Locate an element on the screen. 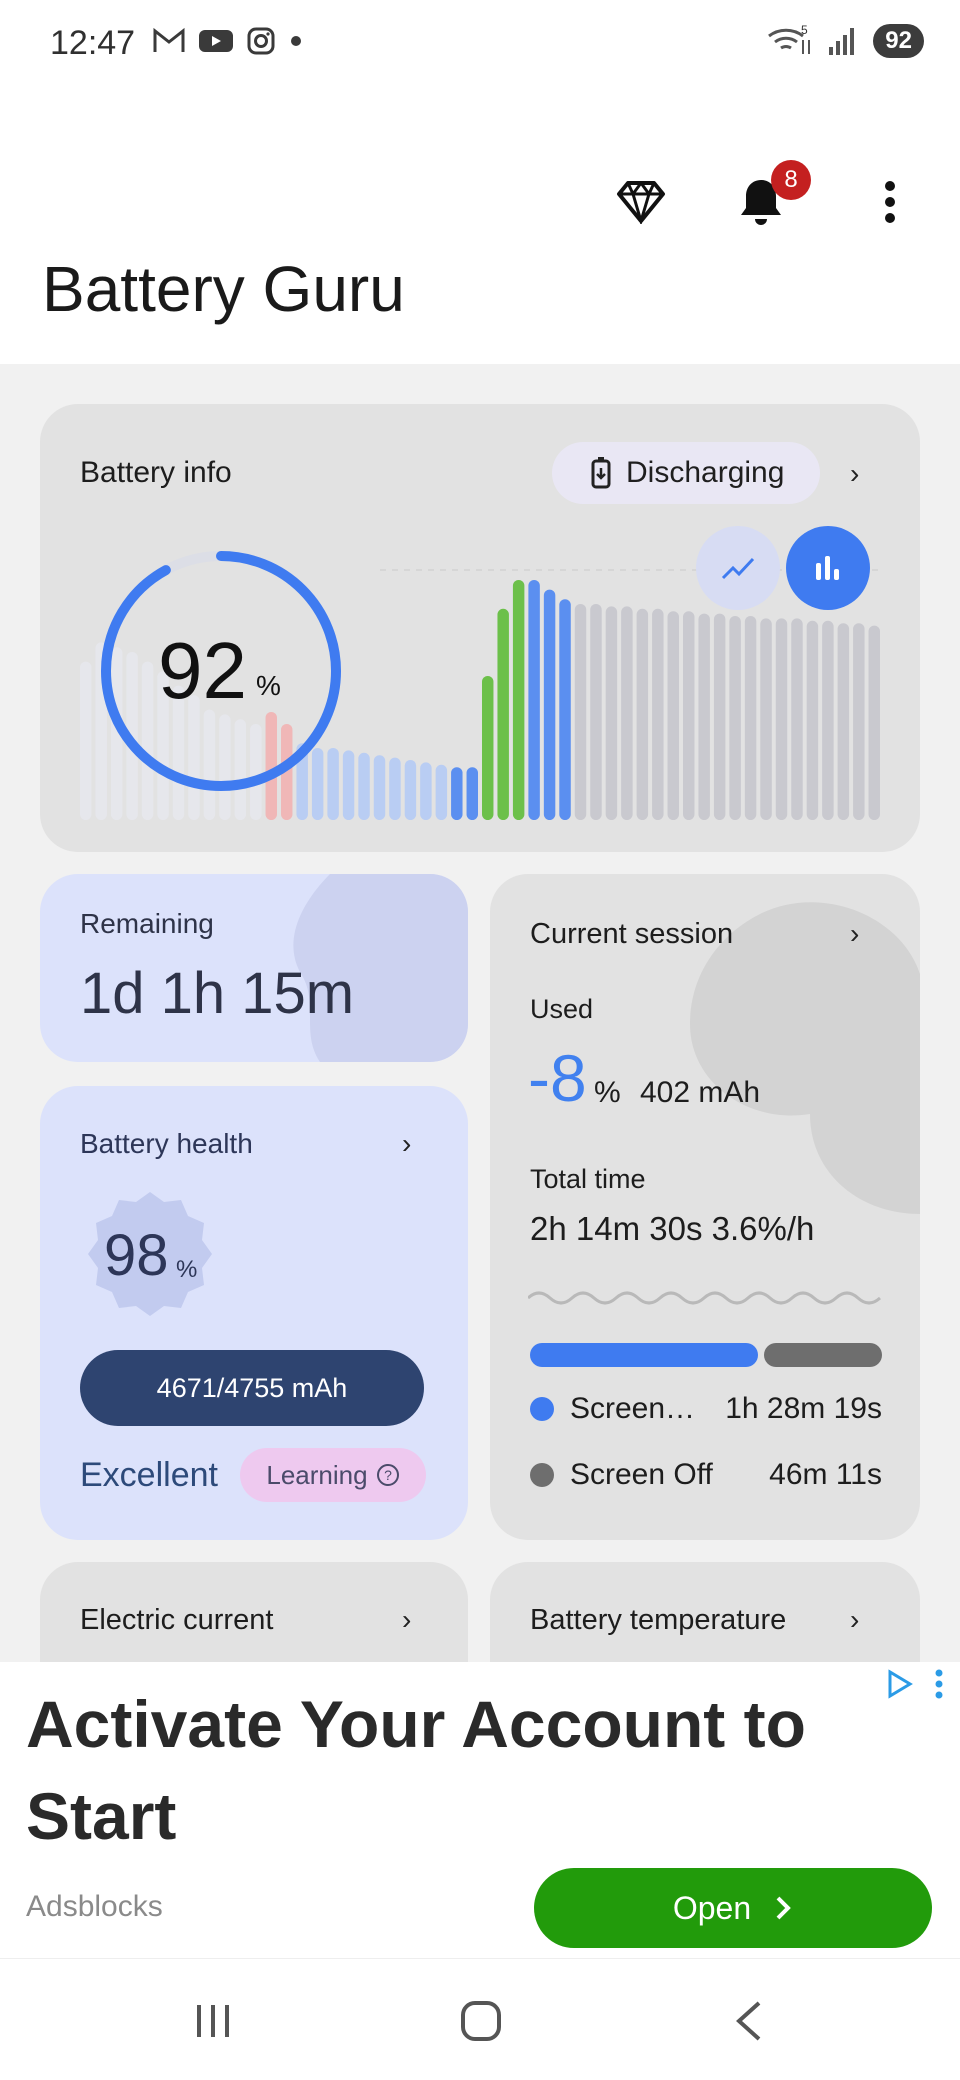 This screenshot has height=2080, width=960. battery-health-title: Battery health is located at coordinates (166, 1143).